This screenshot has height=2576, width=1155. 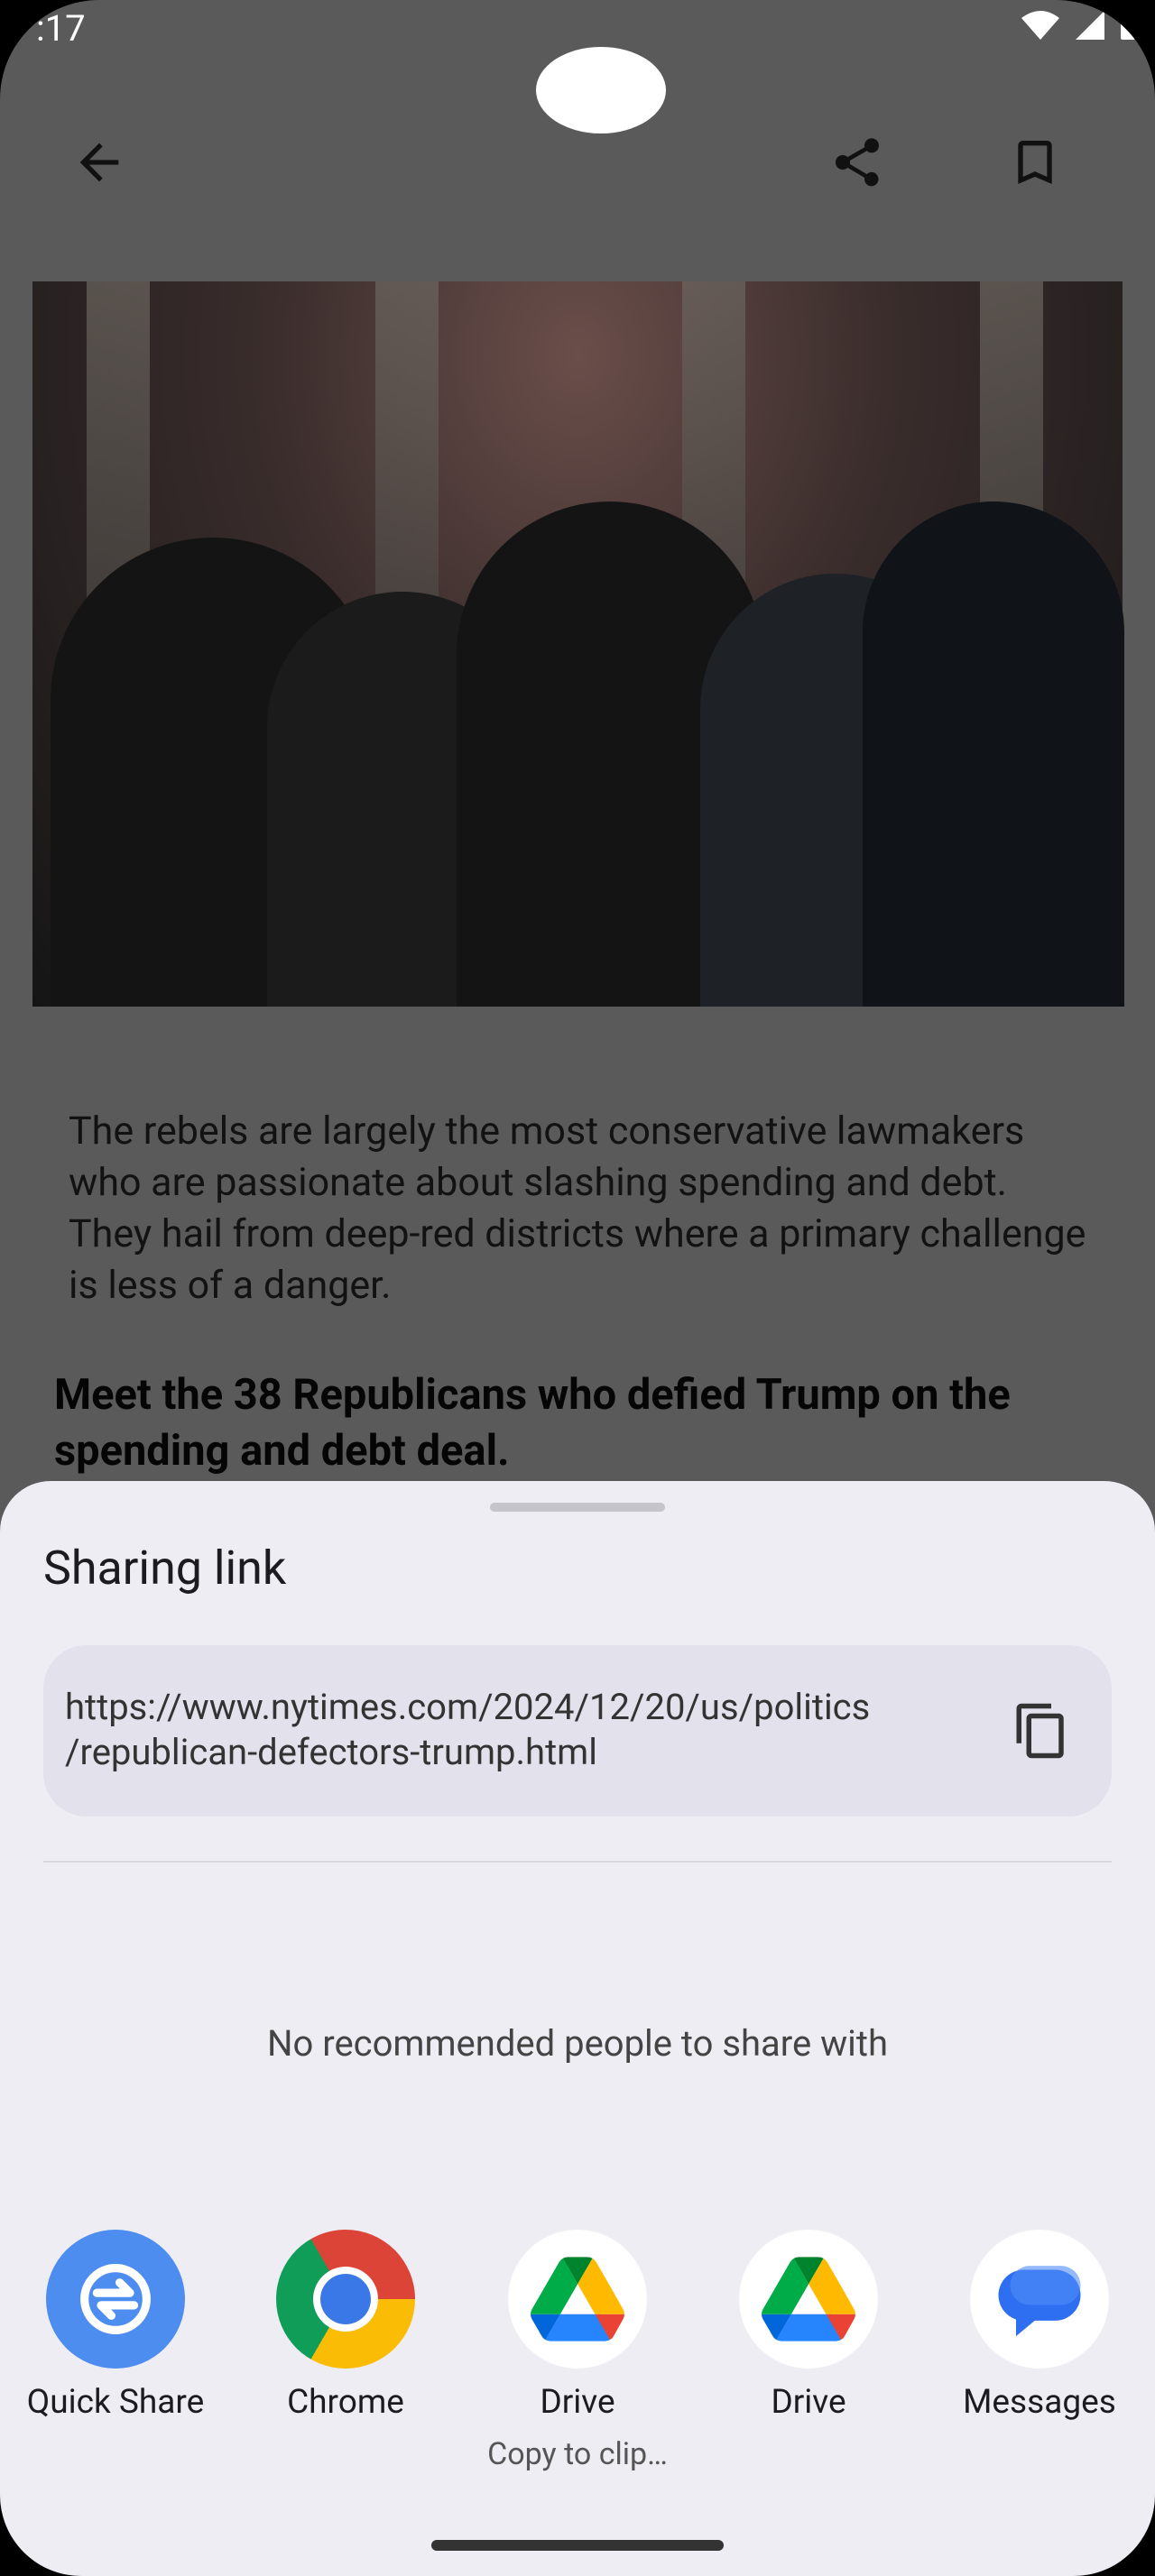 What do you see at coordinates (345, 2402) in the screenshot?
I see `chrome-label: Chrome` at bounding box center [345, 2402].